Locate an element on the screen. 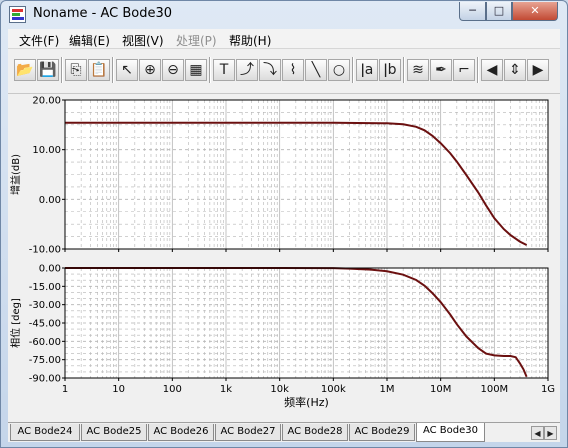 This screenshot has height=448, width=568. save-button: 💾 is located at coordinates (48, 70).